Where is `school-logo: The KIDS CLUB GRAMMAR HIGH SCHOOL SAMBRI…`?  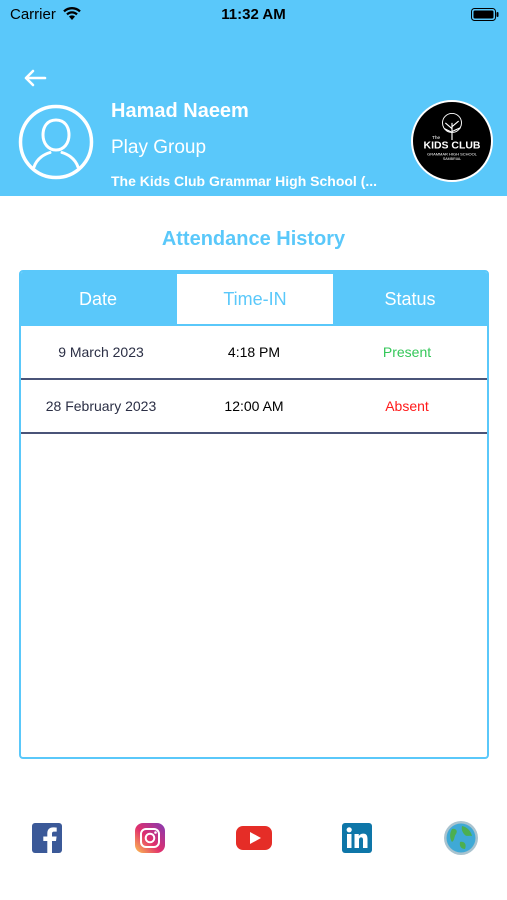
school-logo: The KIDS CLUB GRAMMAR HIGH SCHOOL SAMBRI… is located at coordinates (452, 141).